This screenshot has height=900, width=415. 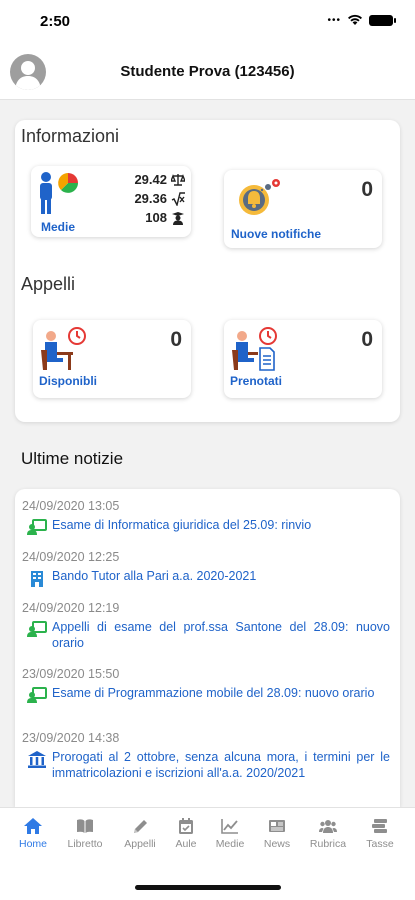 I want to click on status-time: 2:50, so click(x=55, y=21).